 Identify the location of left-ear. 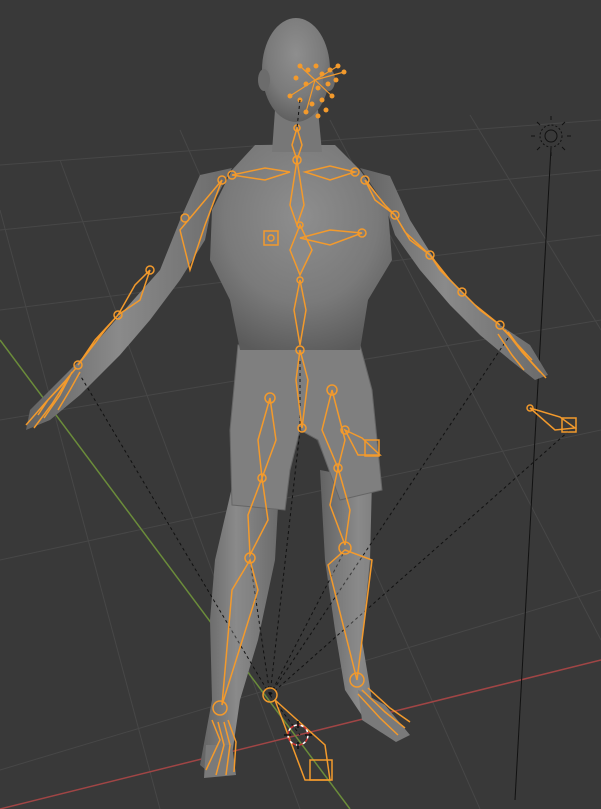
(264, 80).